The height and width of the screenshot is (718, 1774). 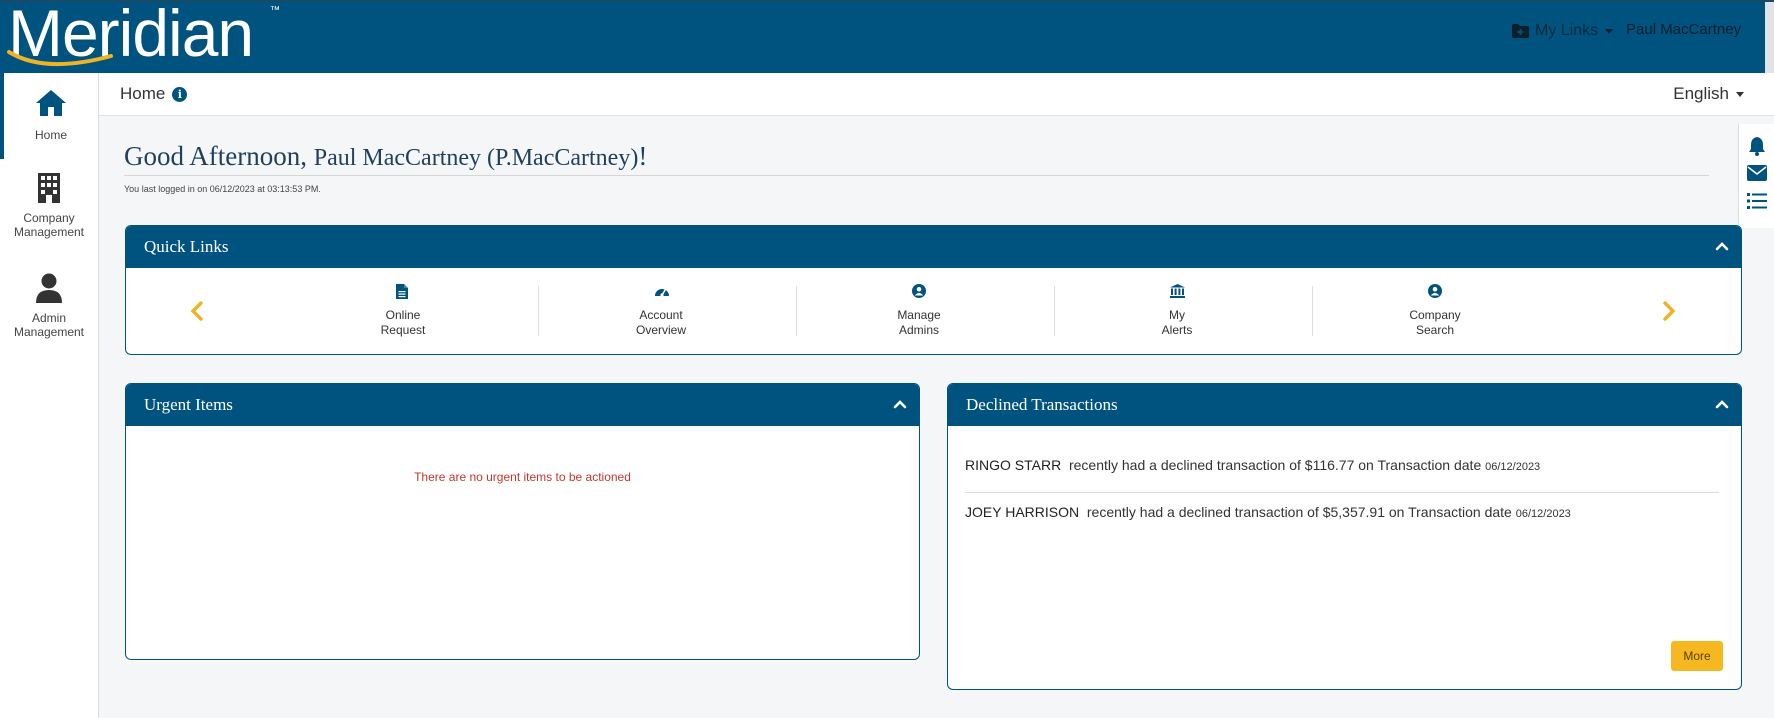 What do you see at coordinates (186, 246) in the screenshot?
I see `quick-links-title: Quick Links` at bounding box center [186, 246].